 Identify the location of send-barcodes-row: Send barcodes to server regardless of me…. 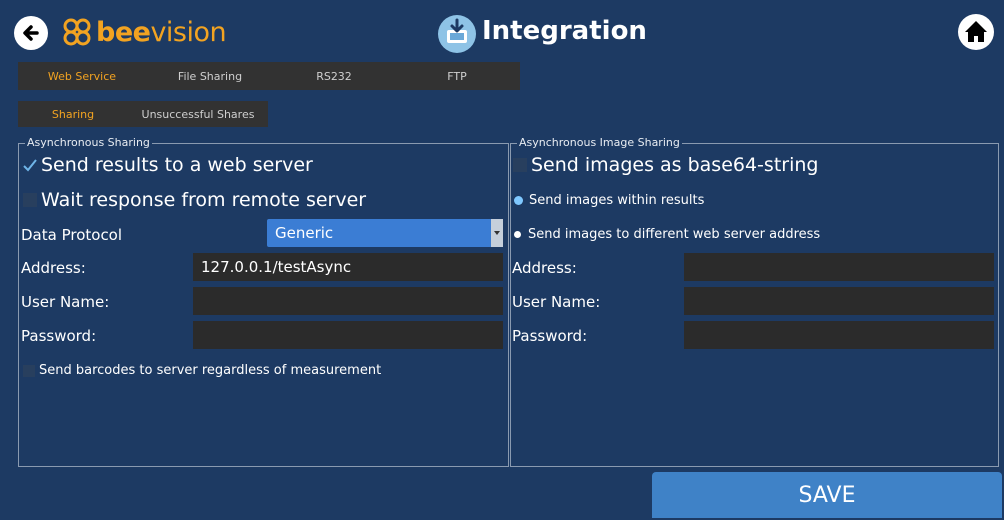
(202, 370).